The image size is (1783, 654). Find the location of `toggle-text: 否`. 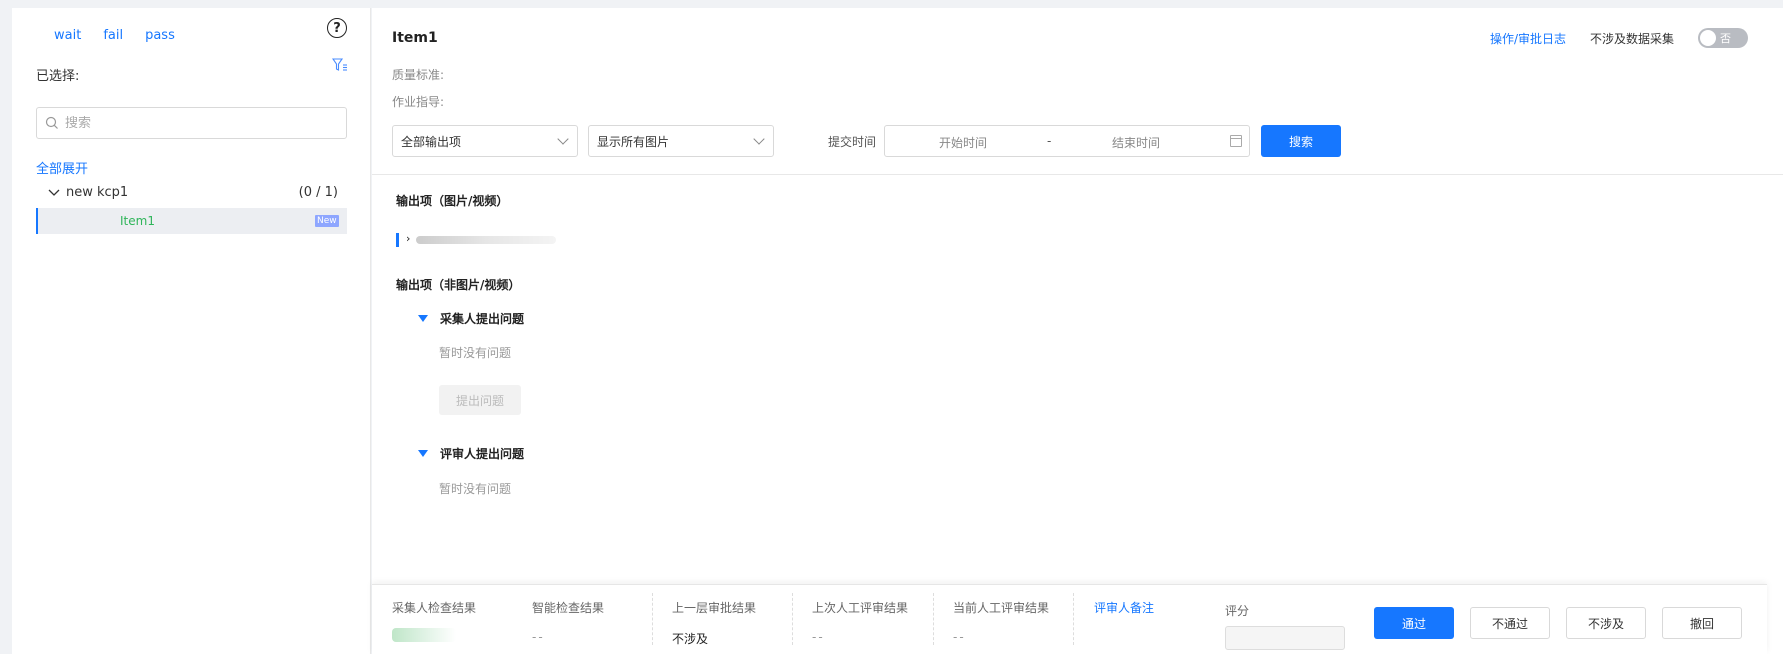

toggle-text: 否 is located at coordinates (1725, 38).